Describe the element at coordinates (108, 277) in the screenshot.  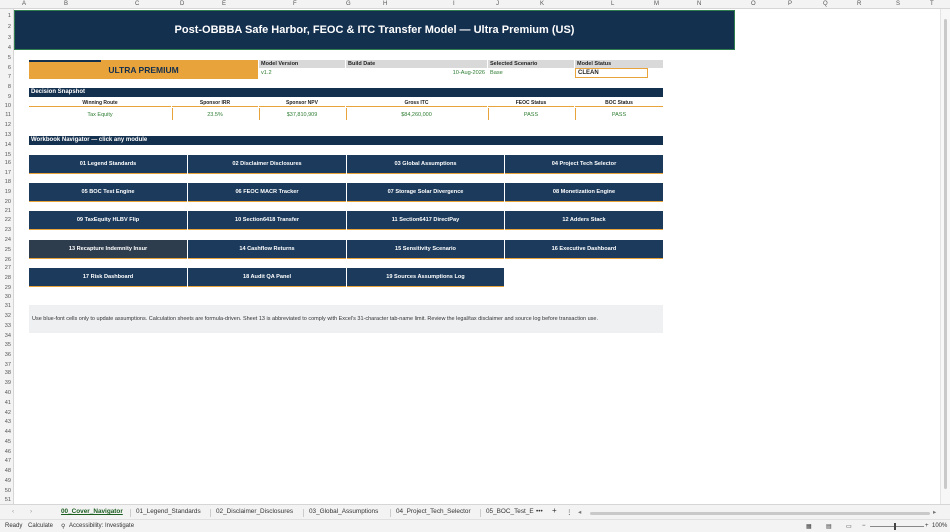
I see `nav-module-17-button: 17 Risk Dashboard` at that location.